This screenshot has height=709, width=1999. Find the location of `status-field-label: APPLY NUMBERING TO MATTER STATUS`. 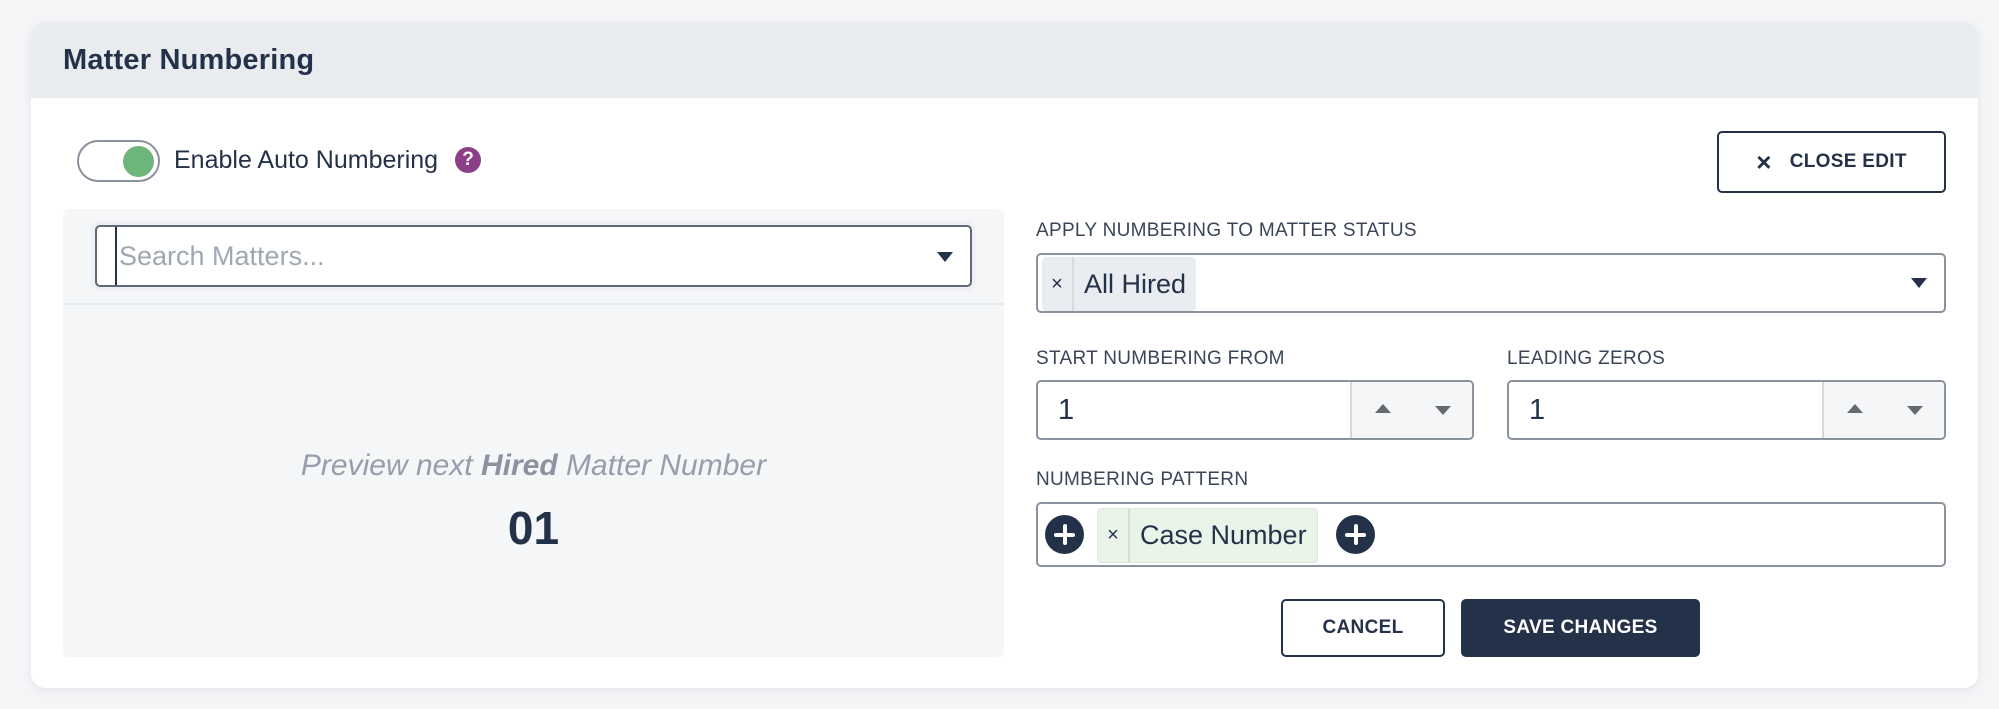

status-field-label: APPLY NUMBERING TO MATTER STATUS is located at coordinates (1226, 230).